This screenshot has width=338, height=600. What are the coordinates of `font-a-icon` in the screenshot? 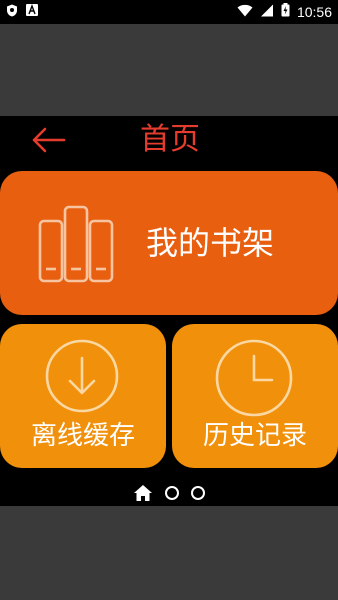 It's located at (32, 12).